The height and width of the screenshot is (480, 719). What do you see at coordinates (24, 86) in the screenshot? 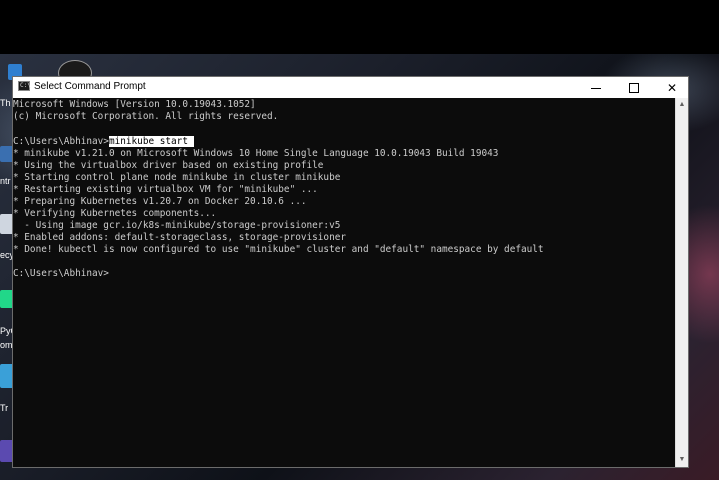
I see `cmd-icon: C:\` at bounding box center [24, 86].